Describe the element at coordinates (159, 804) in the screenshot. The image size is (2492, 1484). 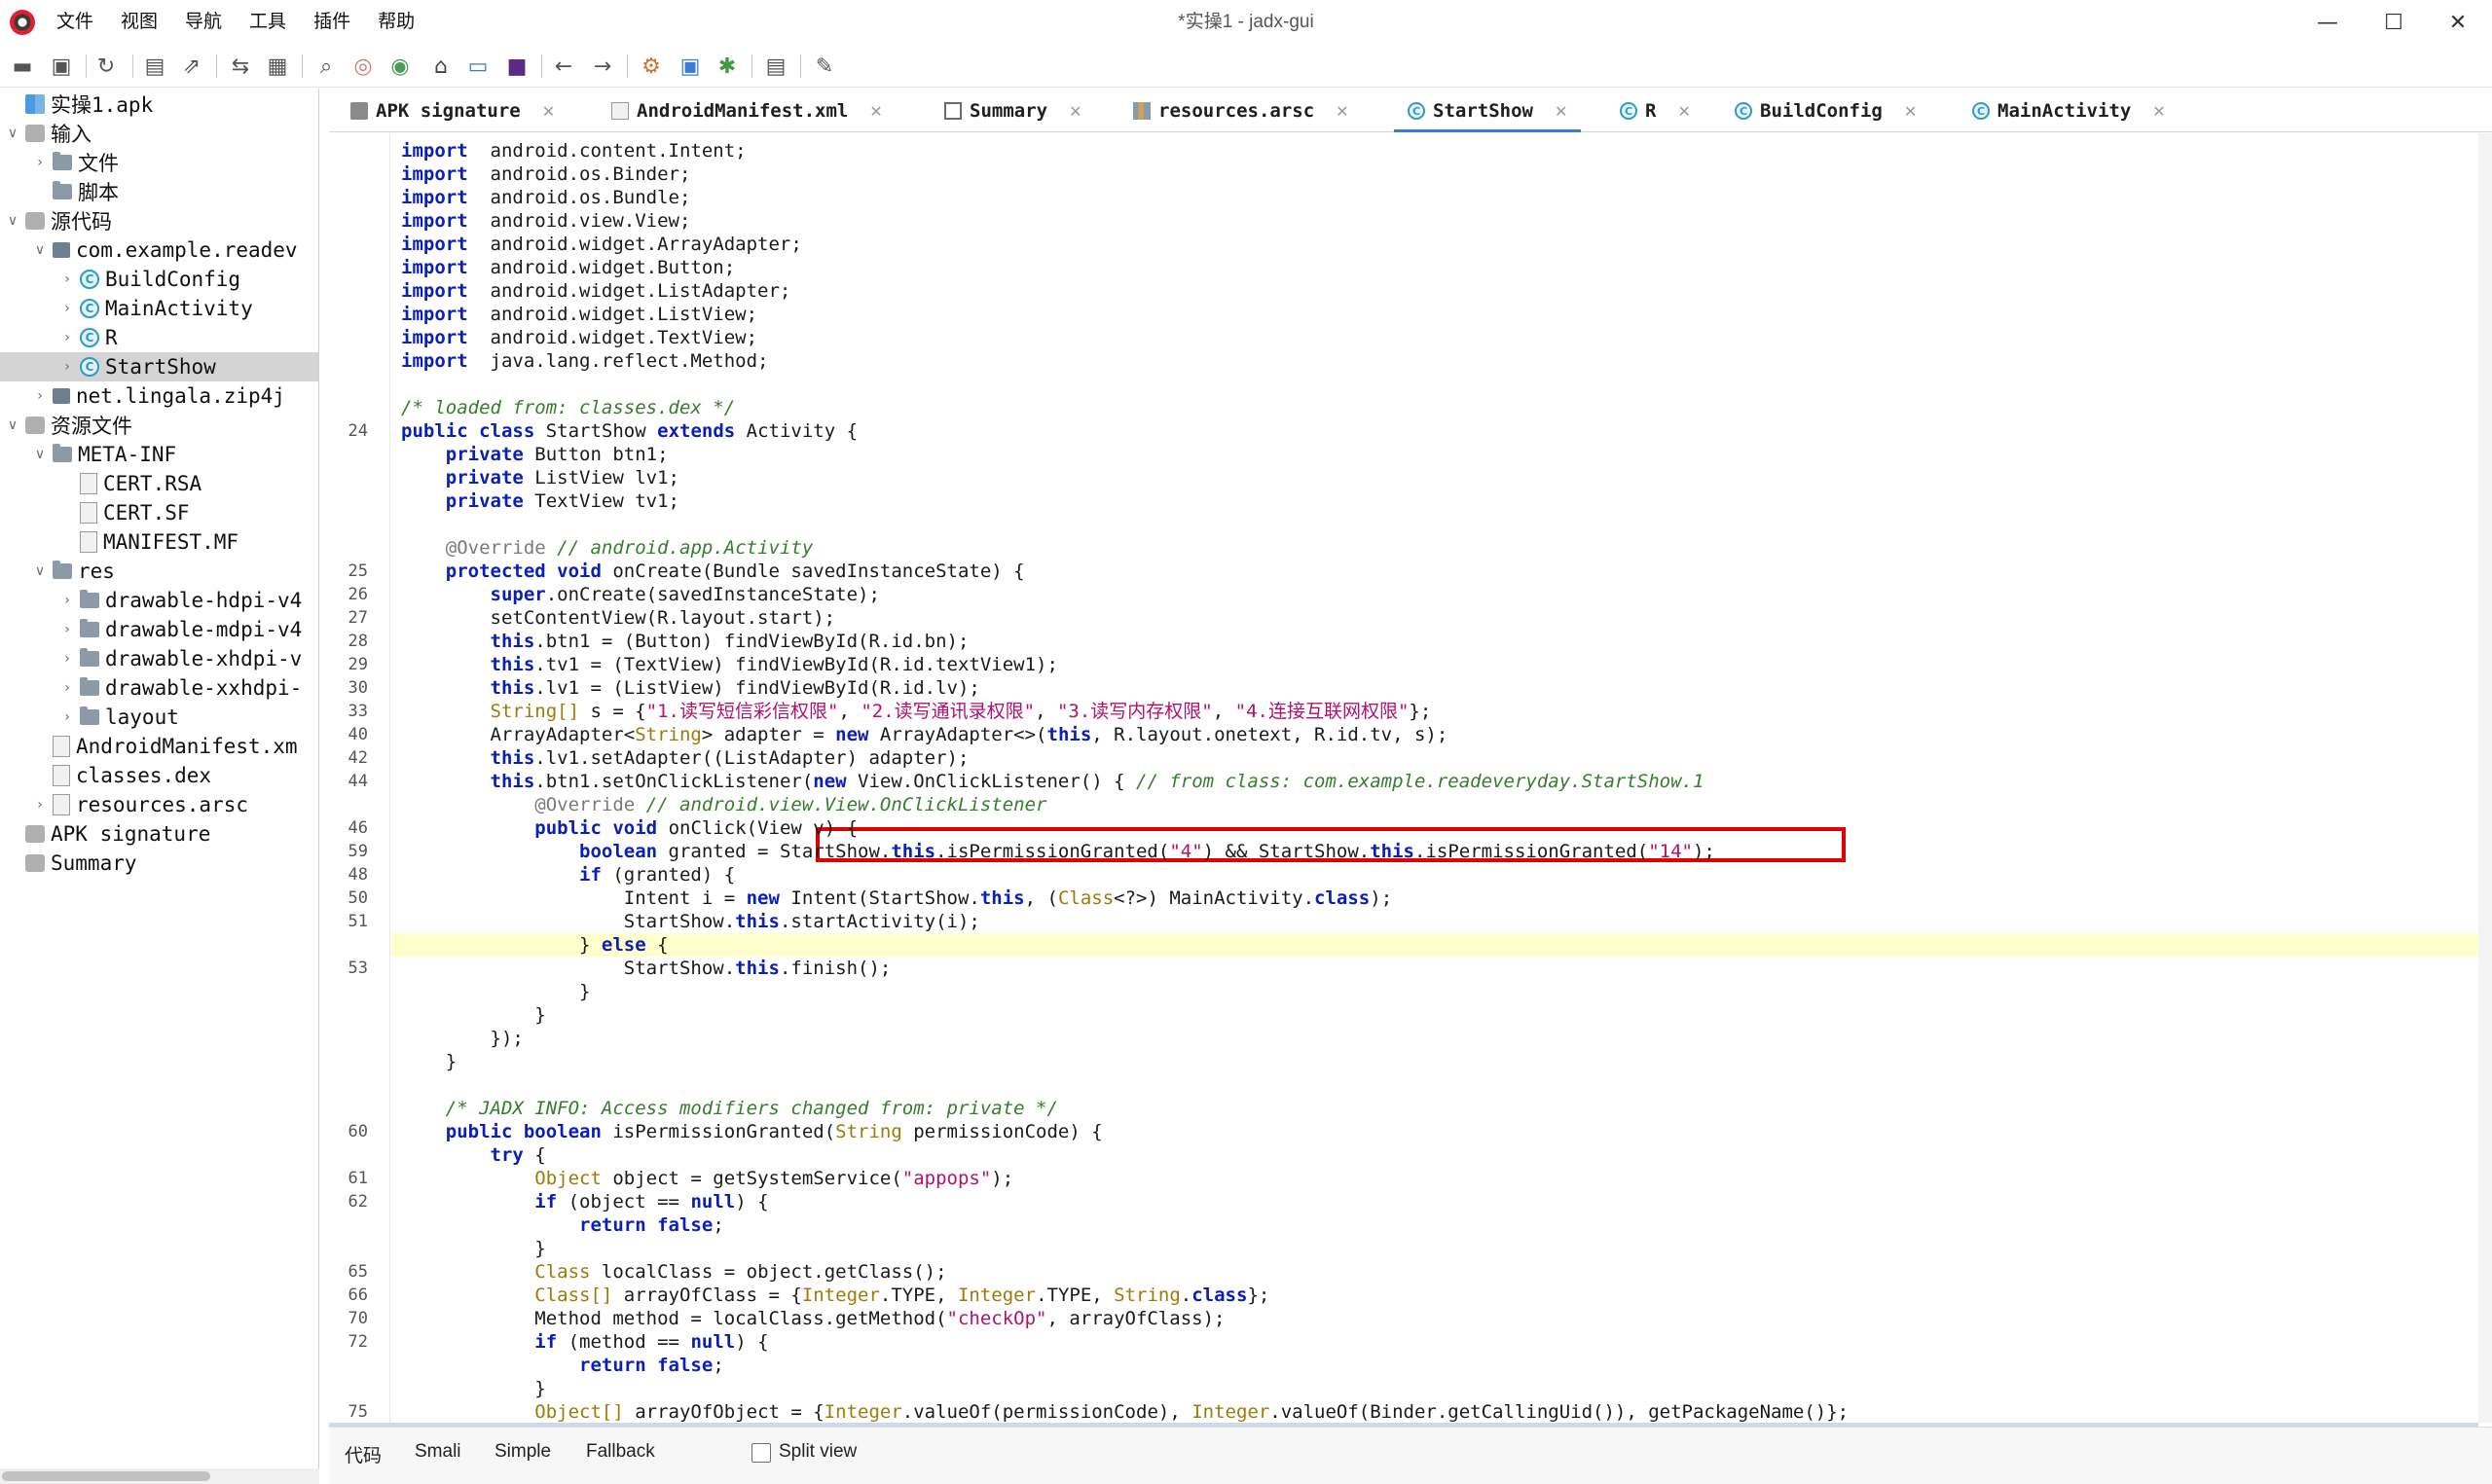
I see `tree-item: › resources.arsc` at that location.